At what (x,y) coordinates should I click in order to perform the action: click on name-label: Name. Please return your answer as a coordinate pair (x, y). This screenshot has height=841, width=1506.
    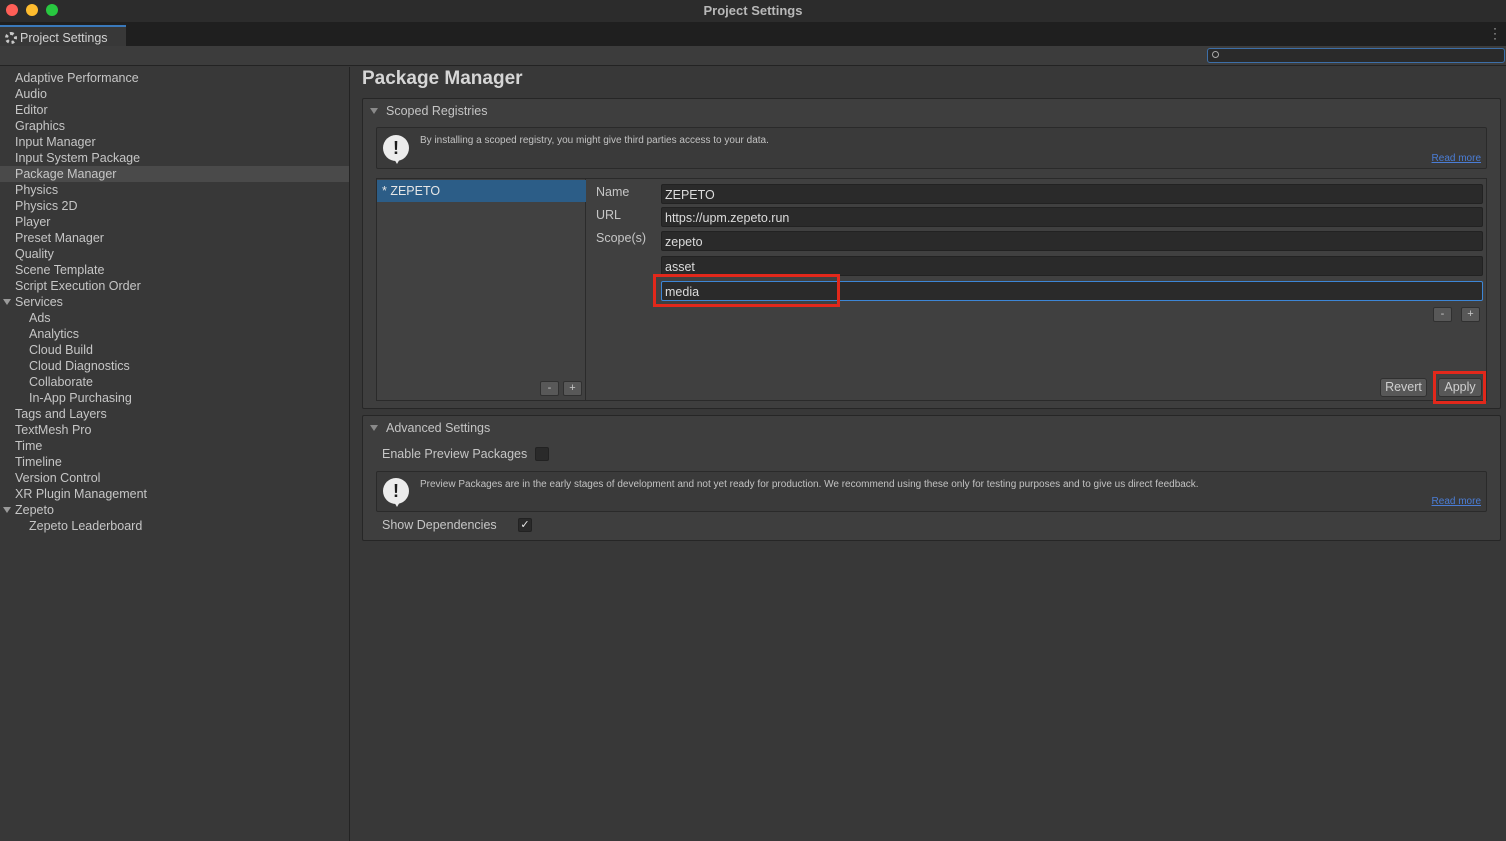
    Looking at the image, I should click on (613, 192).